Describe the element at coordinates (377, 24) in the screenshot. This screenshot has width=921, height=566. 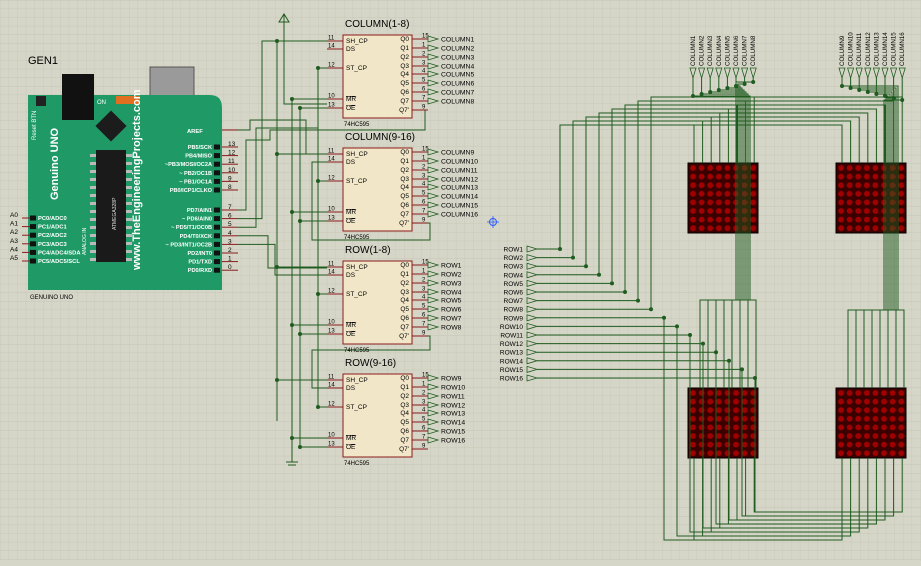
I see `register-title: COLUMN(1-8)` at that location.